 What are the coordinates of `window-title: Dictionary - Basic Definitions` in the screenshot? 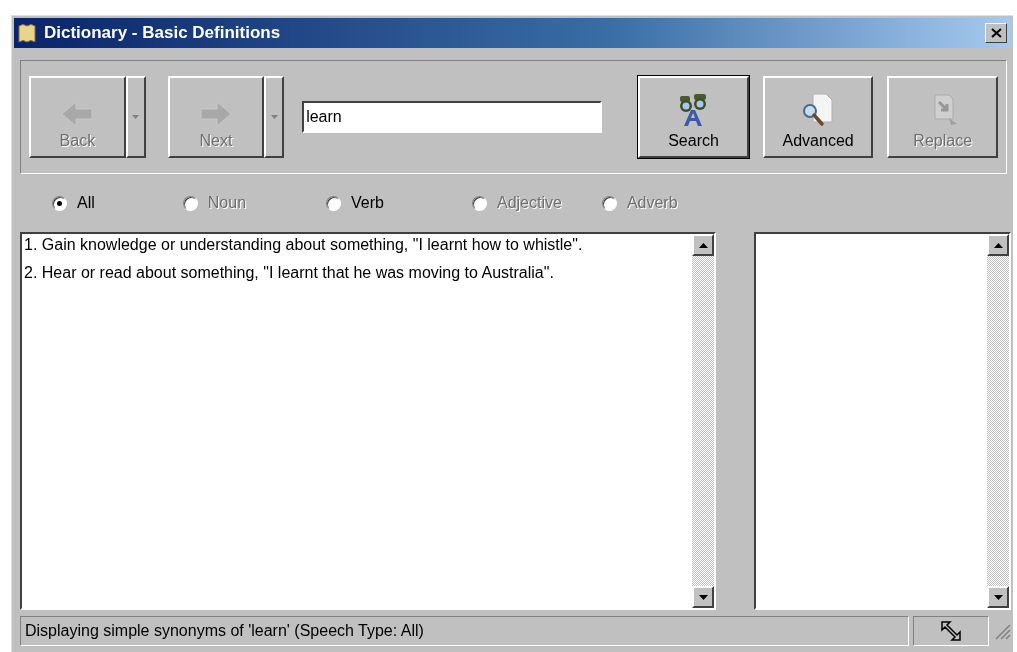 It's located at (163, 33).